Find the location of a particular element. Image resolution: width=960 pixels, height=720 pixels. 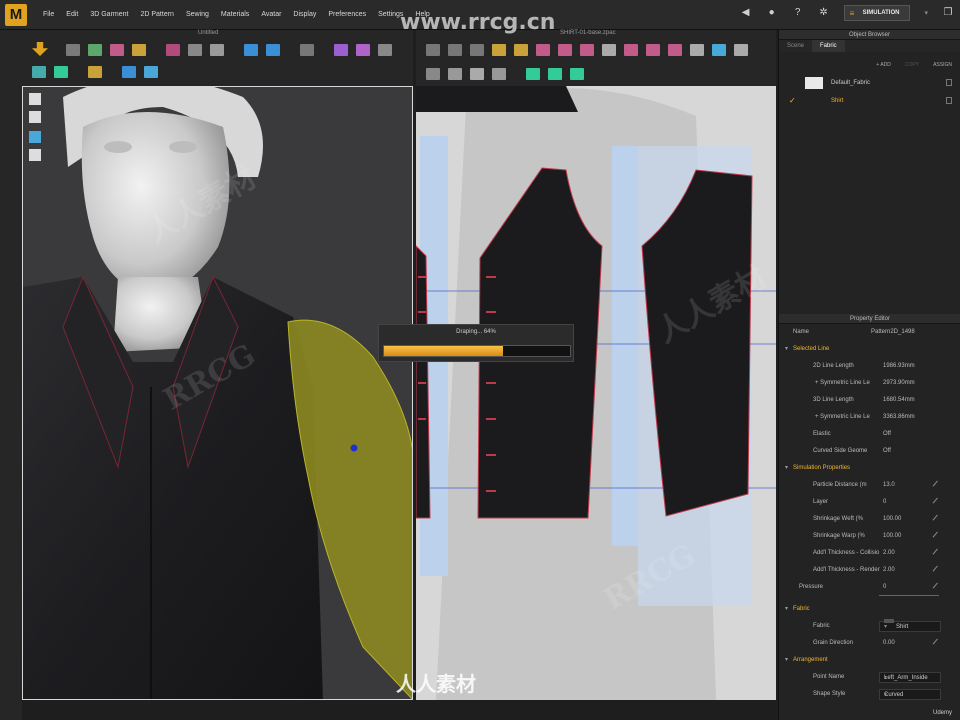

select-tool-icon is located at coordinates (73, 50).